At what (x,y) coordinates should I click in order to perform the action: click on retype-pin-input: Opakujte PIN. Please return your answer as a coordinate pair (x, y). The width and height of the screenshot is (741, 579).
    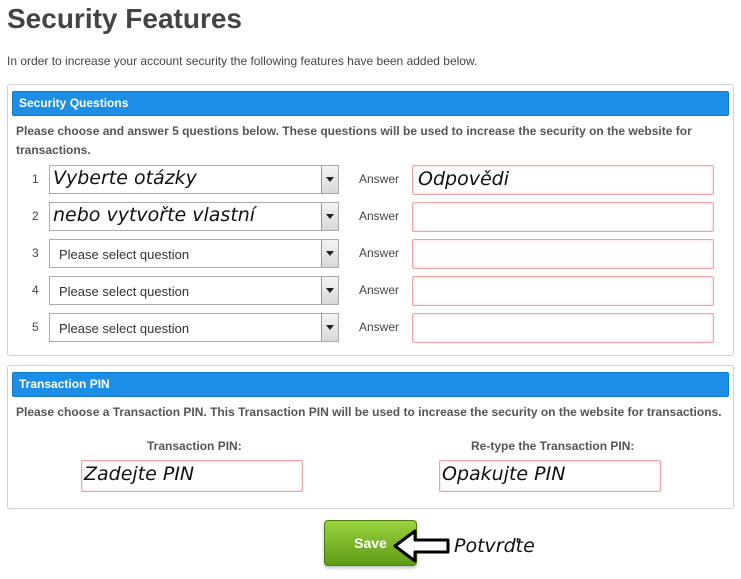
    Looking at the image, I should click on (550, 476).